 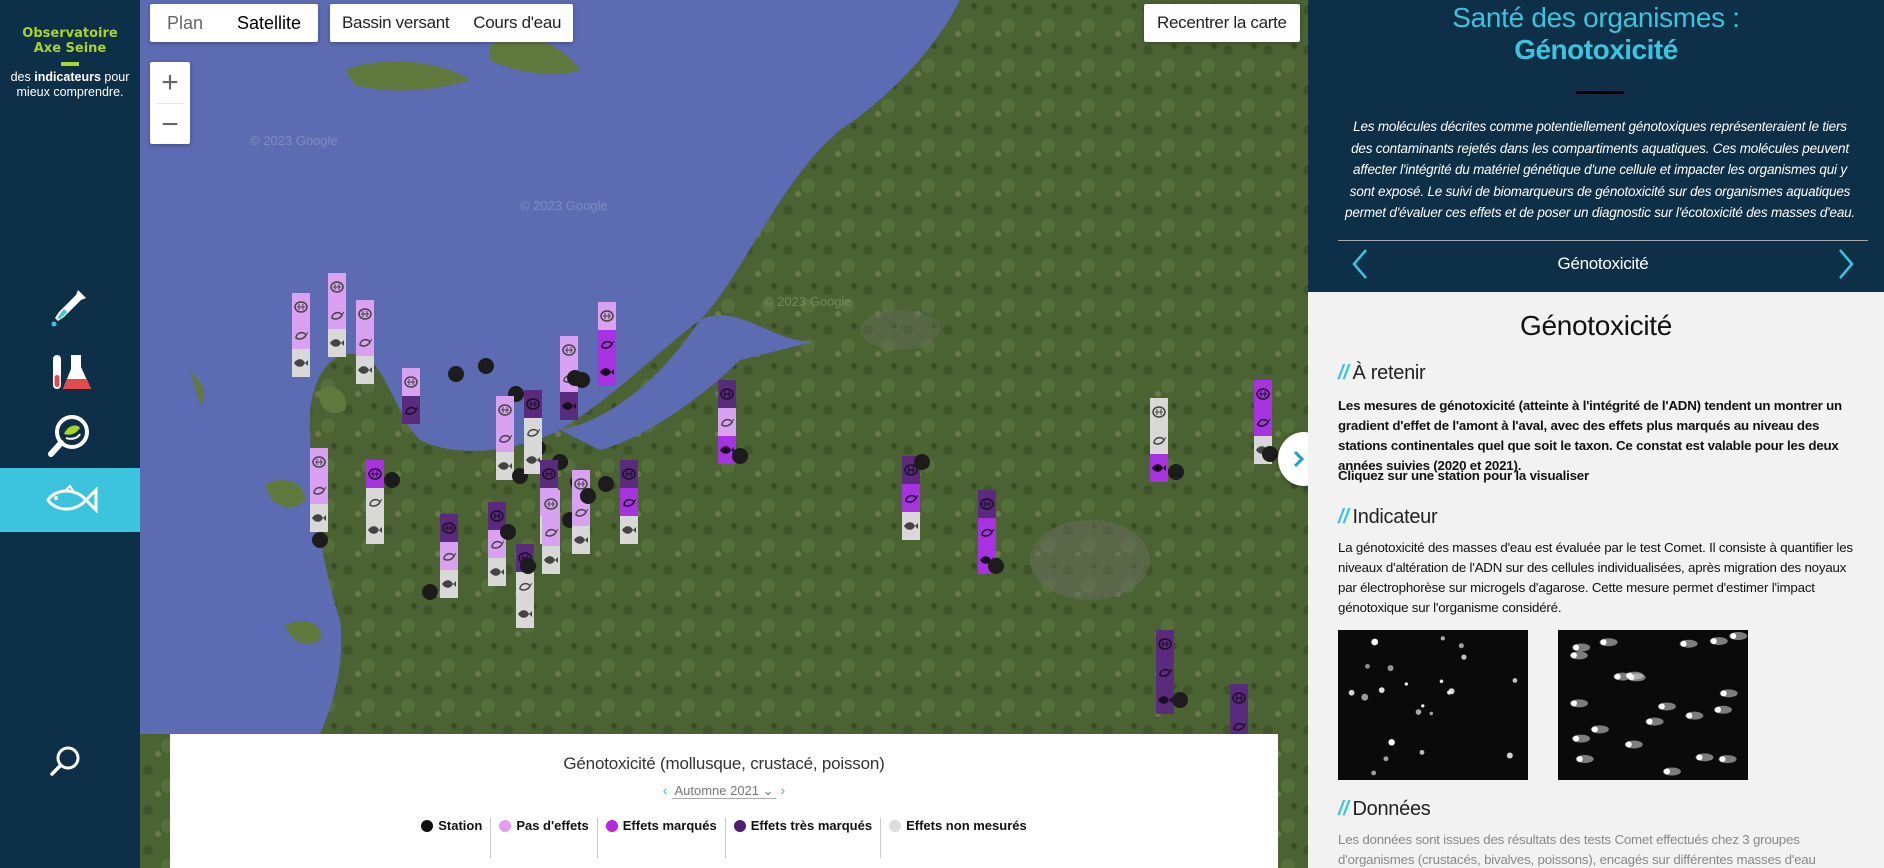 I want to click on season-select: Automne 2021 ⌄, so click(x=724, y=791).